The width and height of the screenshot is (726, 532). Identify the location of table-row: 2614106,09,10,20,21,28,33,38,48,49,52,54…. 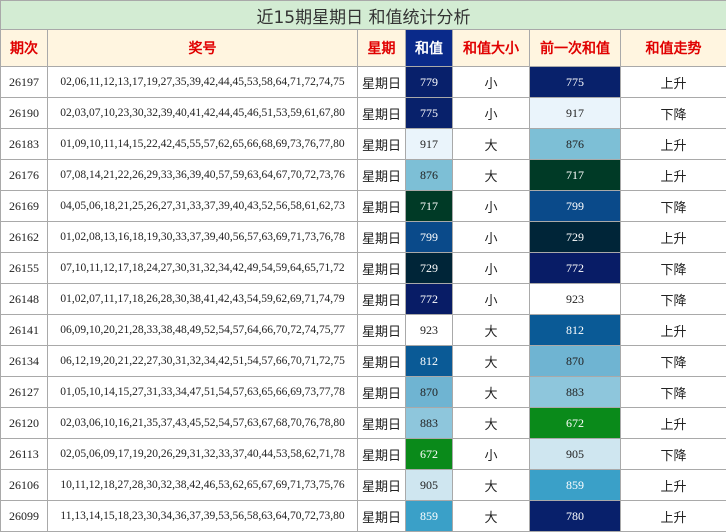
(363, 330).